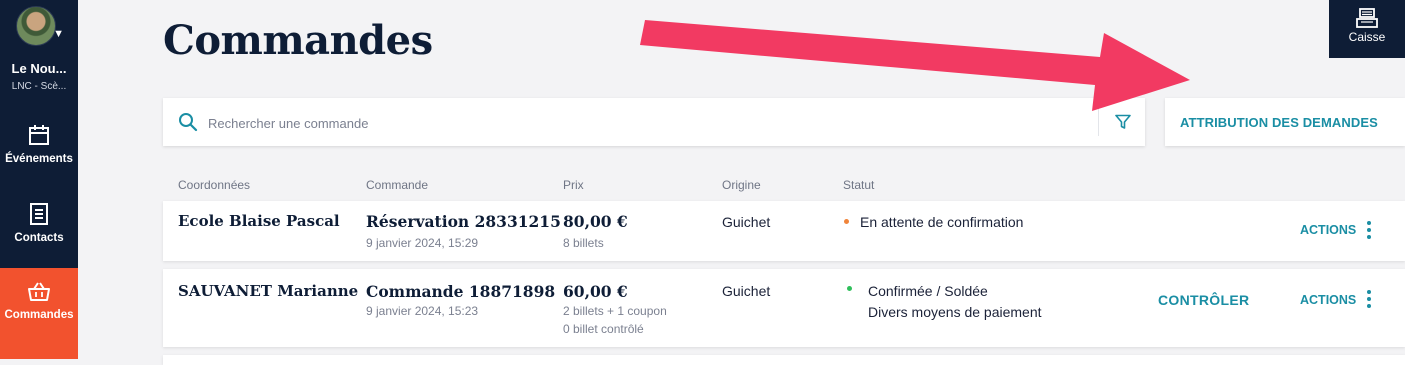 The width and height of the screenshot is (1405, 365). Describe the element at coordinates (595, 221) in the screenshot. I see `order-price: 80,00 €` at that location.